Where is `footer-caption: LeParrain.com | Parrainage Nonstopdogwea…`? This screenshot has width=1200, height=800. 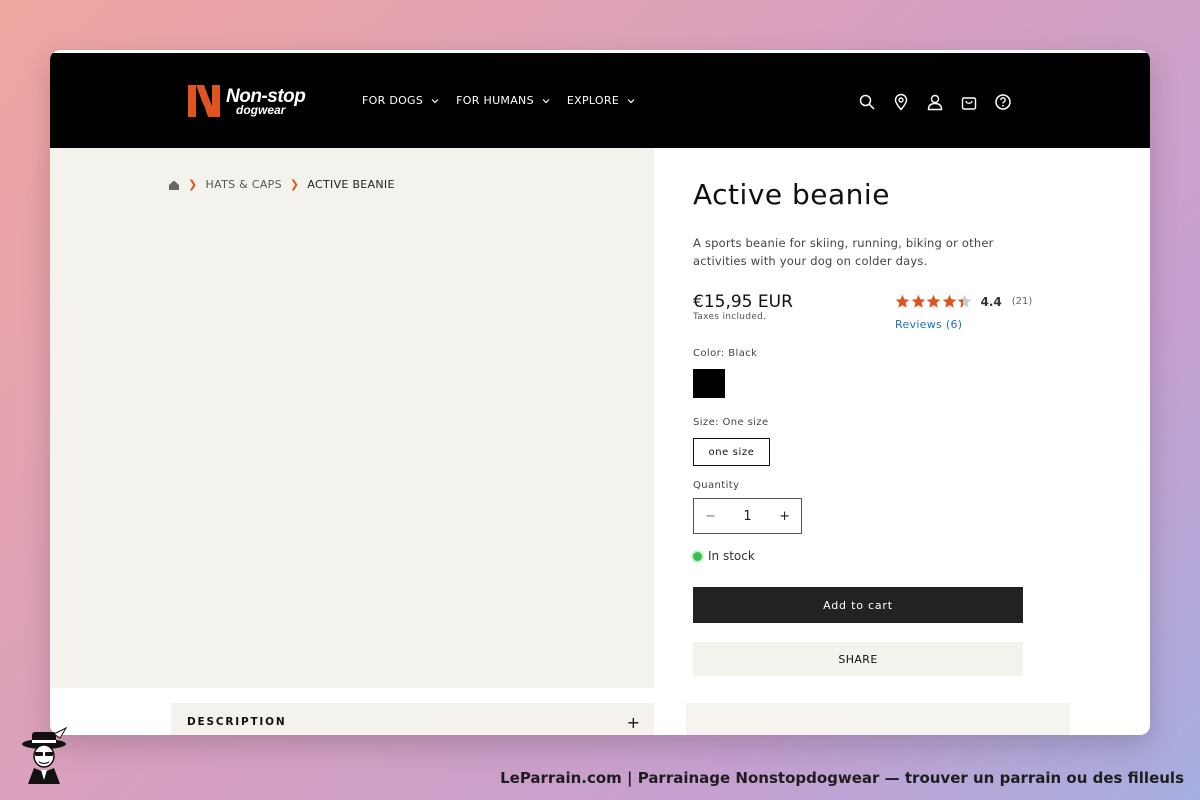 footer-caption: LeParrain.com | Parrainage Nonstopdogwea… is located at coordinates (842, 778).